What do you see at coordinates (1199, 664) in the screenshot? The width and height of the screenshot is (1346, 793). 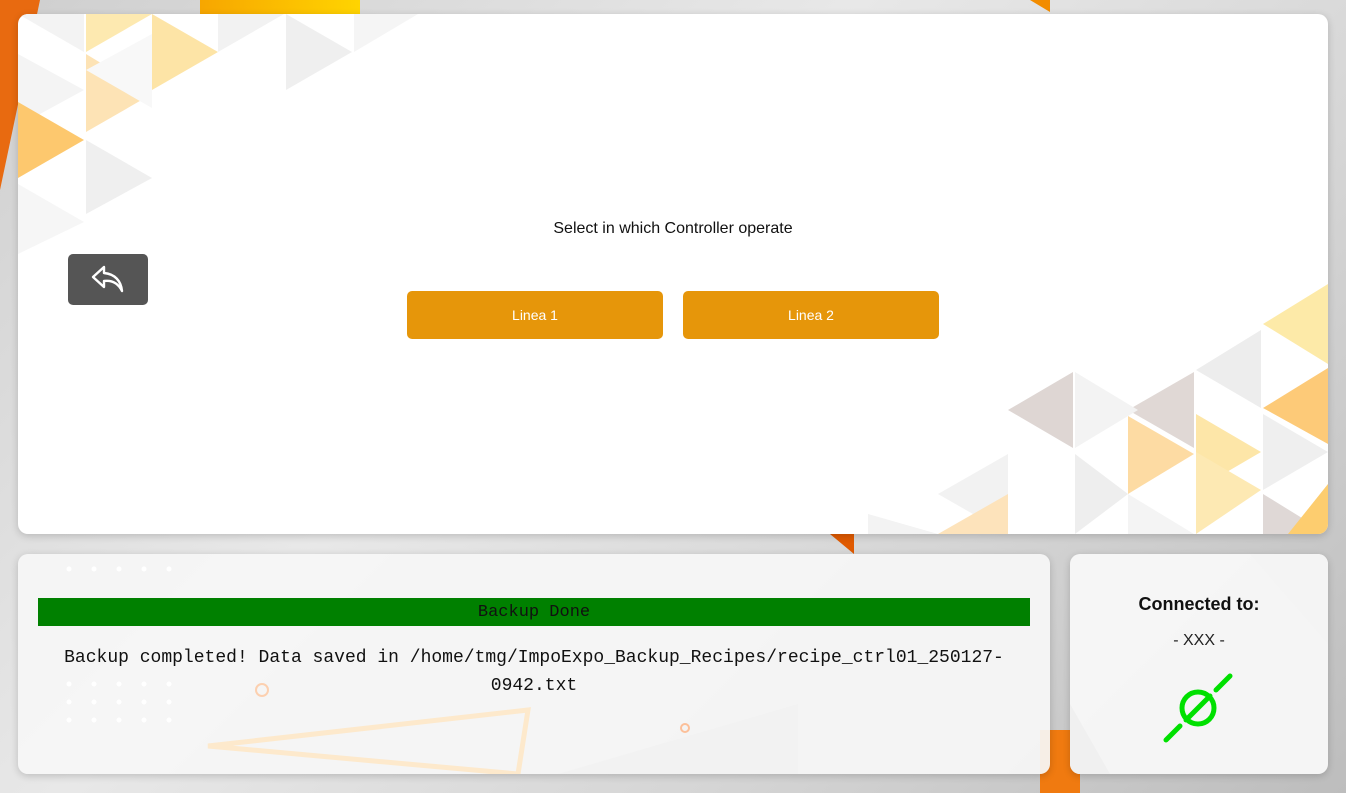 I see `connection-panel: Connected to: - XXX -` at bounding box center [1199, 664].